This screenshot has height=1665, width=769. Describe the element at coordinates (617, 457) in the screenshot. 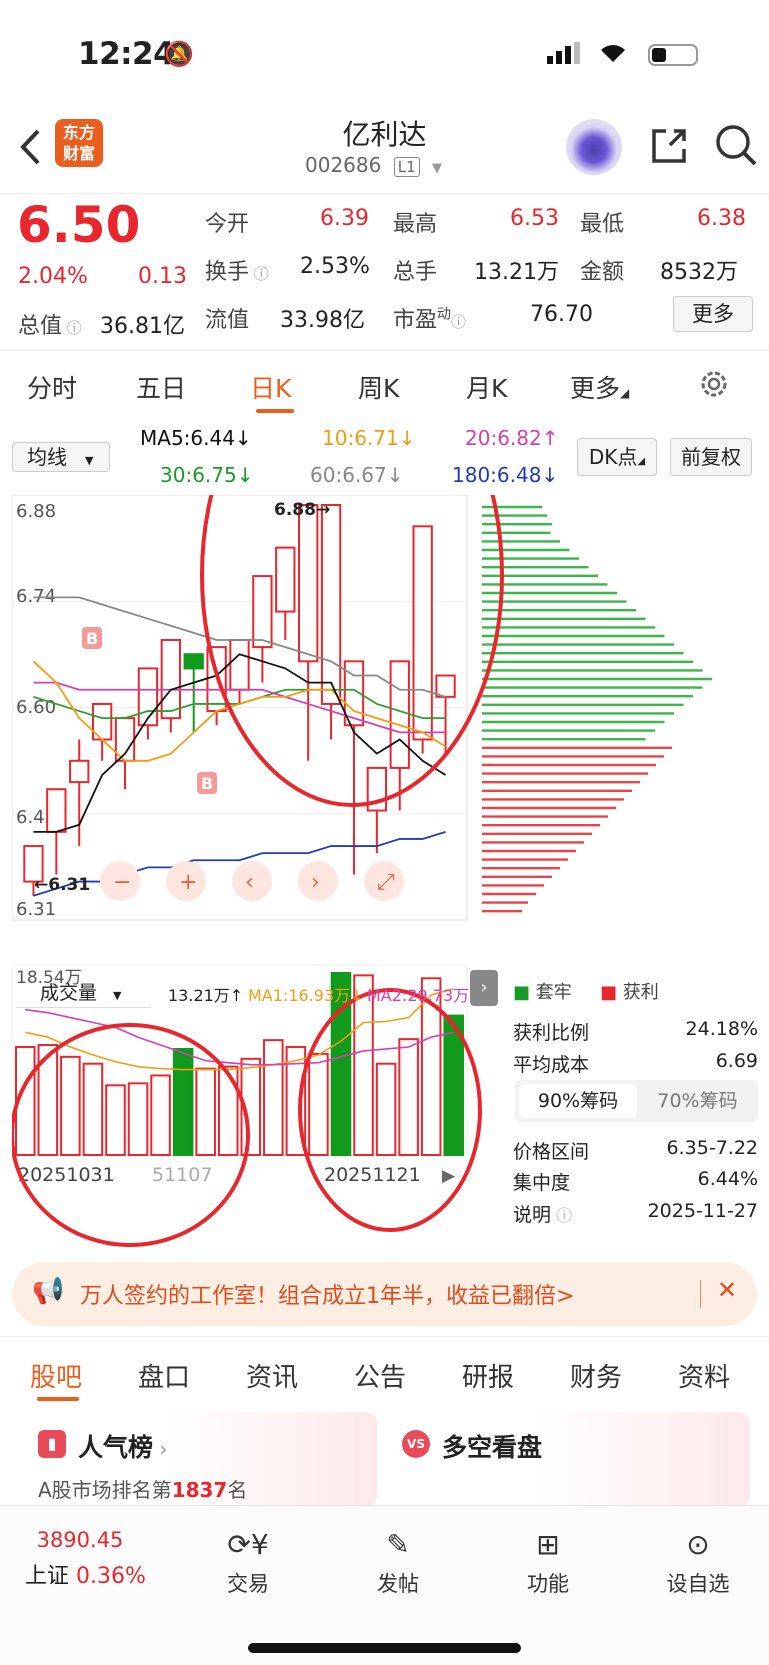

I see `dk-point-button: DK点◢` at that location.